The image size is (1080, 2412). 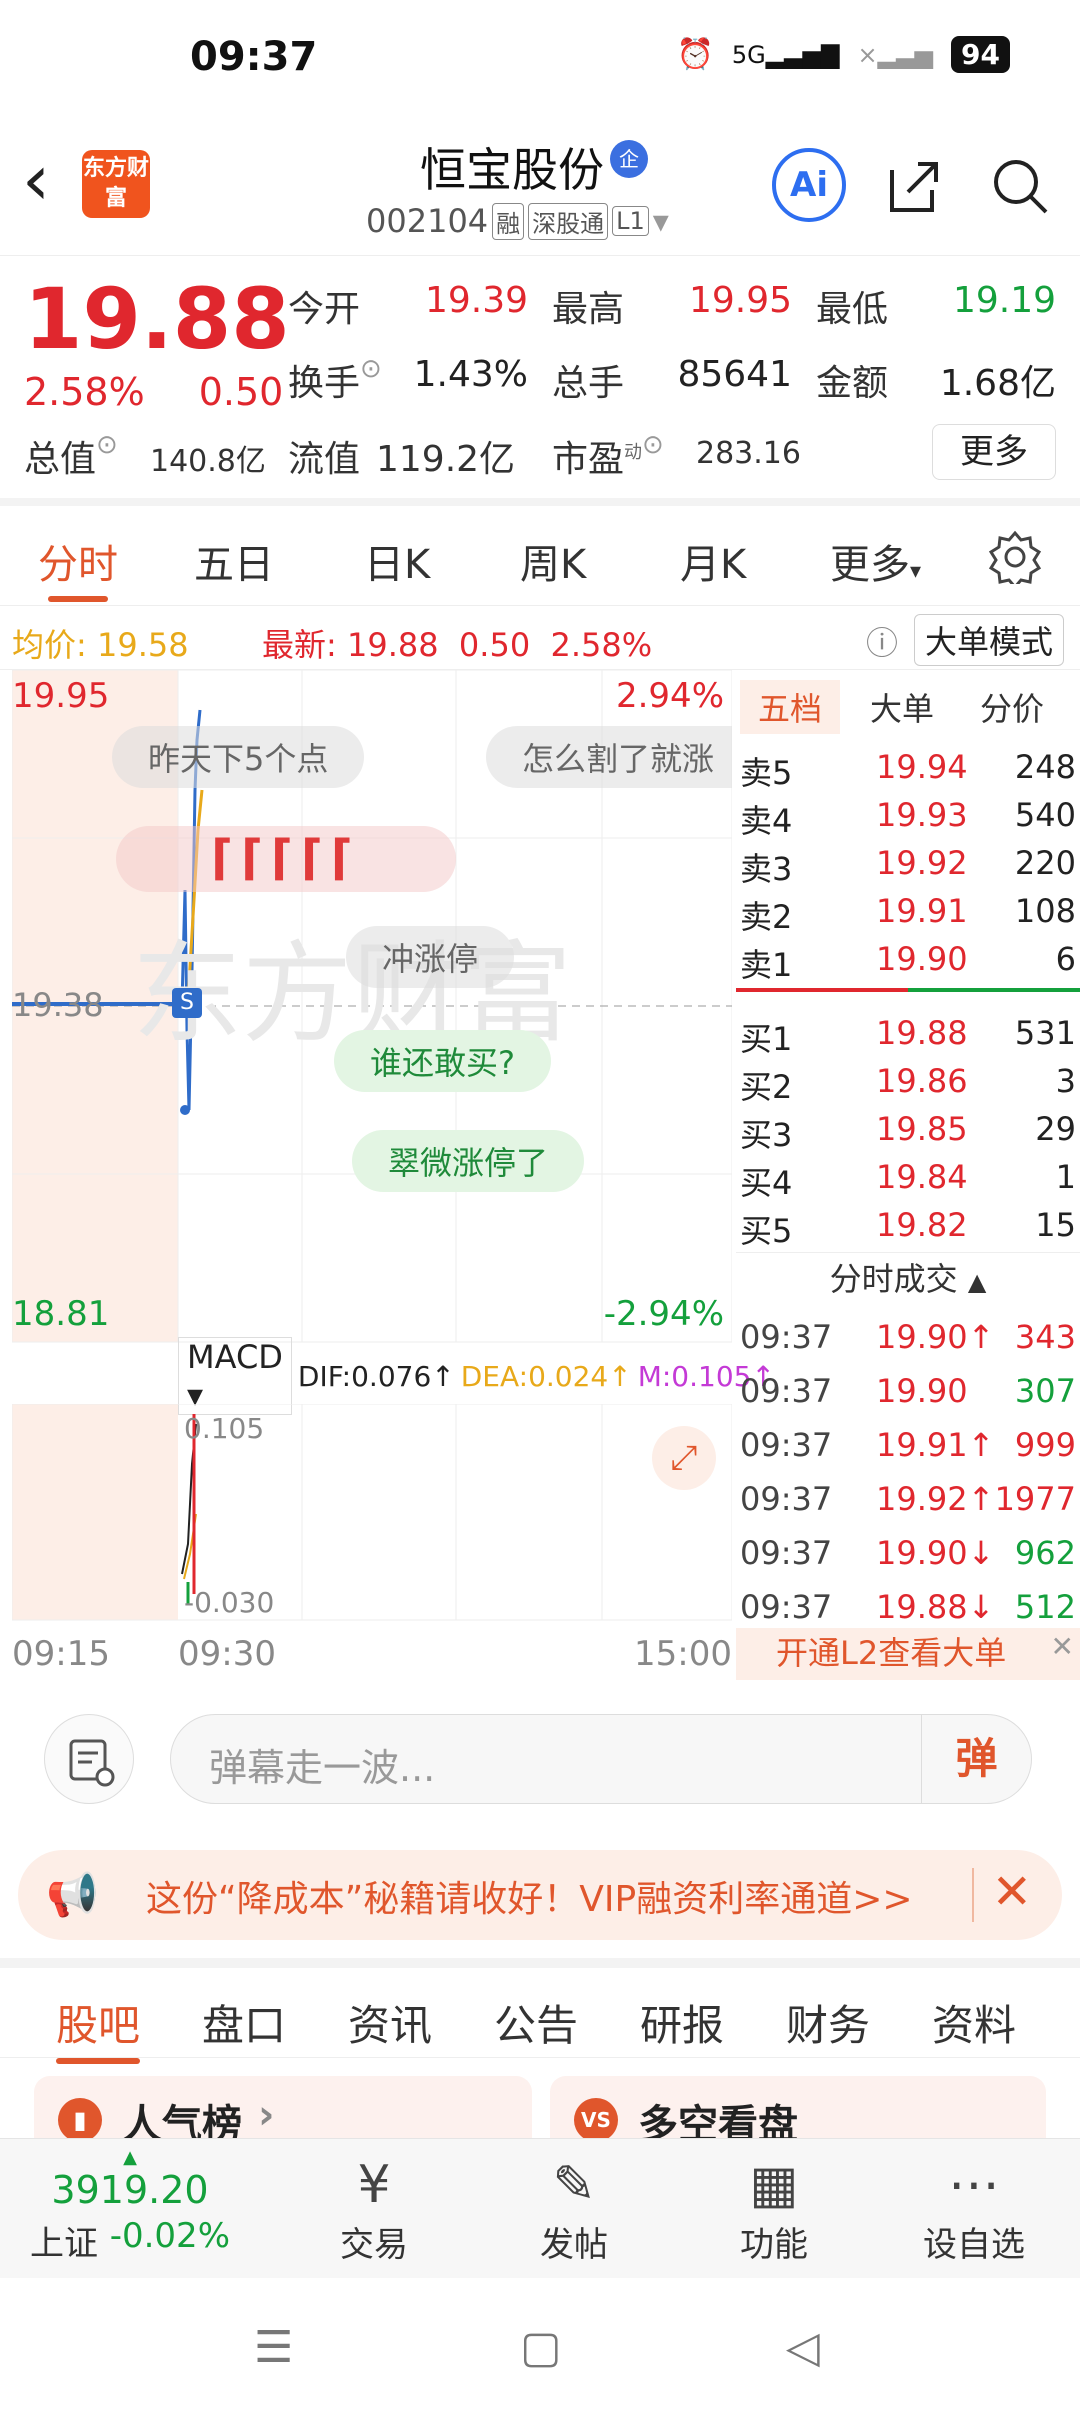 What do you see at coordinates (908, 990) in the screenshot?
I see `bid-ask-divider` at bounding box center [908, 990].